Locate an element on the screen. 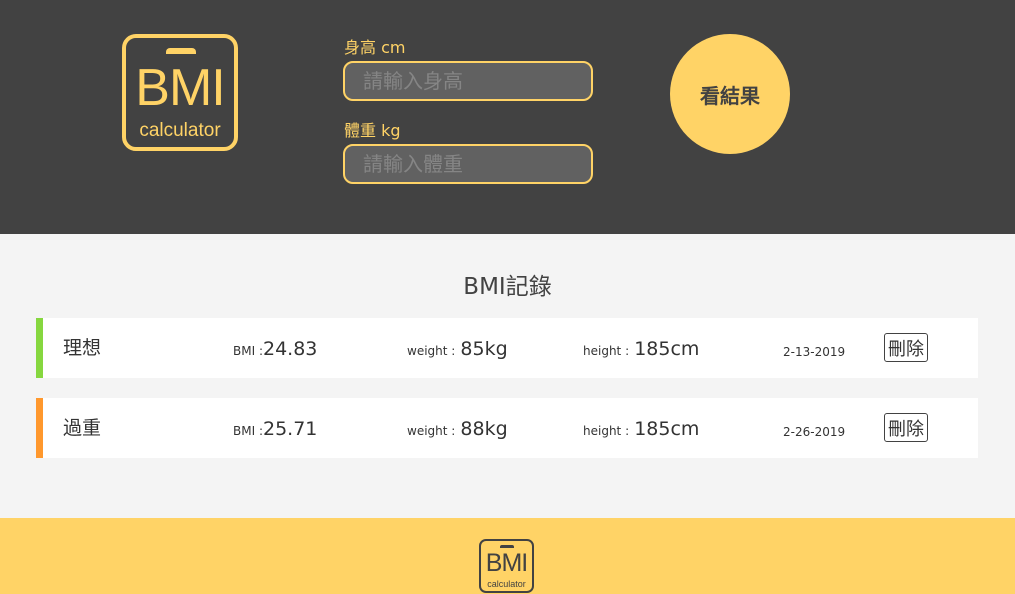 The image size is (1015, 594). record-bmi: BMI :24.83 is located at coordinates (275, 350).